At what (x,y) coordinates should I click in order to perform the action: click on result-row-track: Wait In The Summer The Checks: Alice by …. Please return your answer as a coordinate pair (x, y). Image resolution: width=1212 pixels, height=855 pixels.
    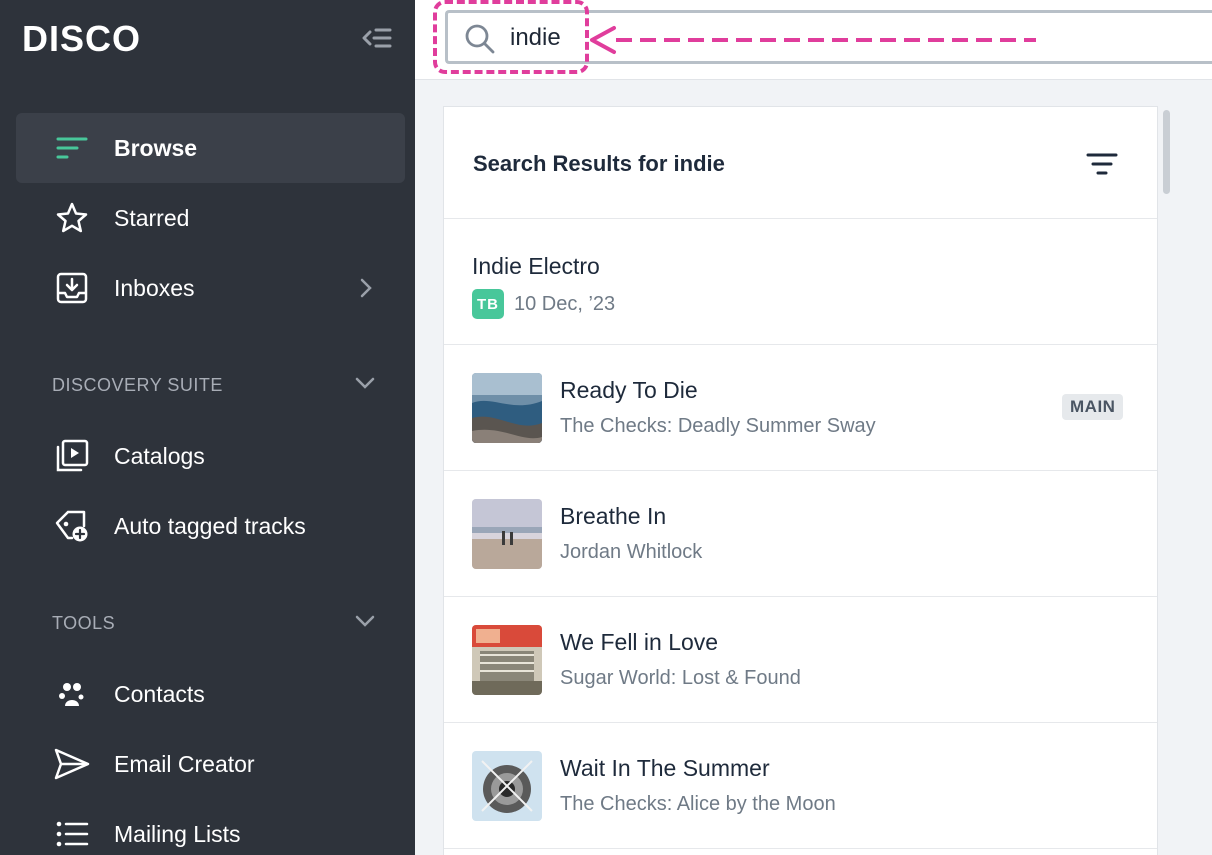
    Looking at the image, I should click on (800, 786).